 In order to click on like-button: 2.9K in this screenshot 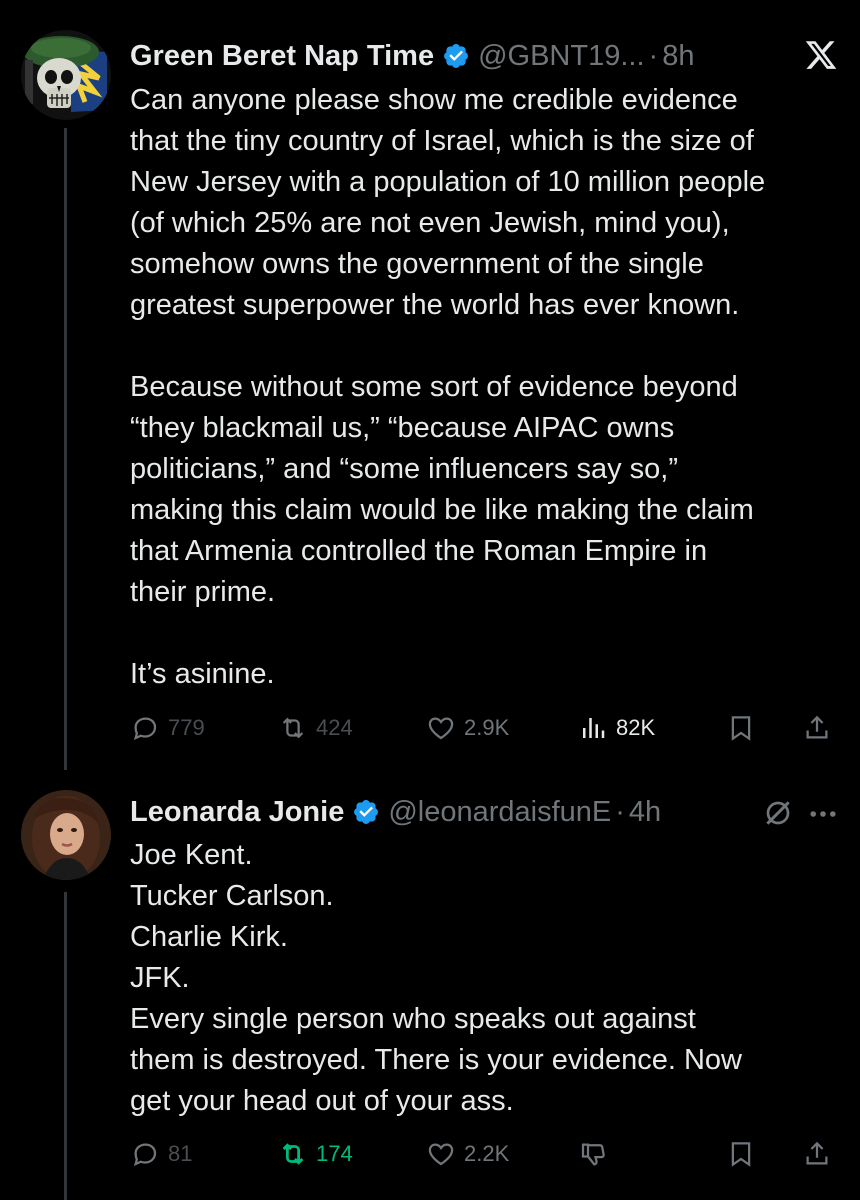, I will do `click(467, 728)`.